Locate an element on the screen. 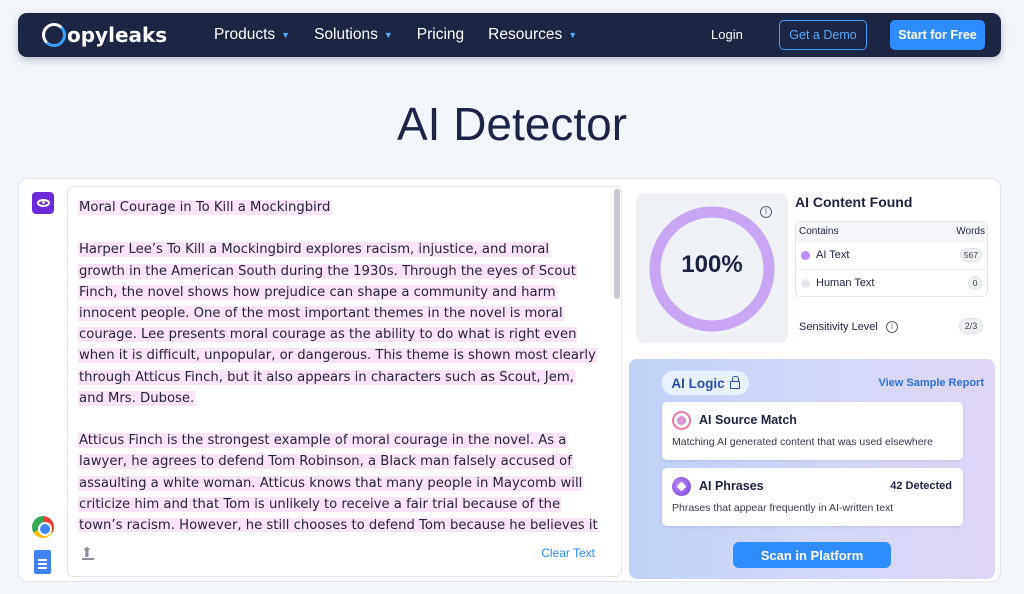 The image size is (1024, 594). editor-footer: ⬆ Clear Text is located at coordinates (344, 554).